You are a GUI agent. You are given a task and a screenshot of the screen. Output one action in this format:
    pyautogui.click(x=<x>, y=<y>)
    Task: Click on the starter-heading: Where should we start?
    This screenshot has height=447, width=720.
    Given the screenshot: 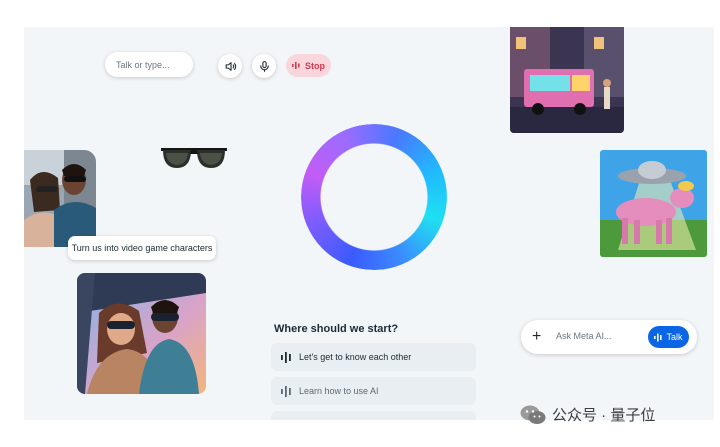 What is the action you would take?
    pyautogui.click(x=336, y=329)
    